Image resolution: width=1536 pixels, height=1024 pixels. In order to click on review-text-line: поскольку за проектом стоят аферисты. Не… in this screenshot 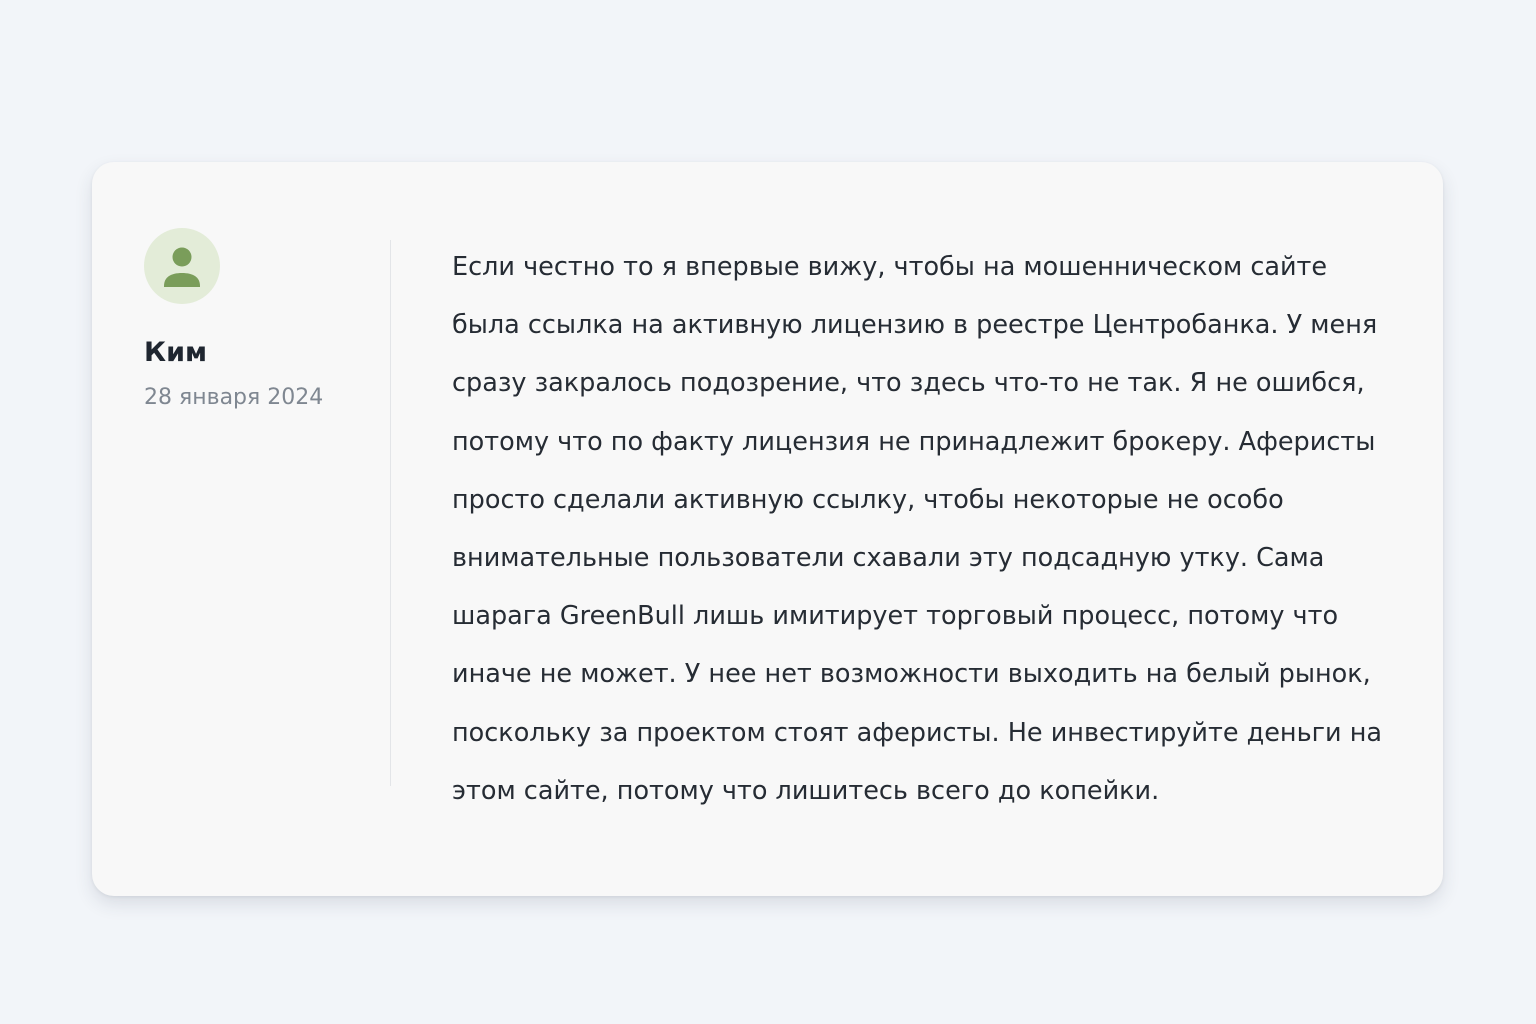, I will do `click(917, 732)`.